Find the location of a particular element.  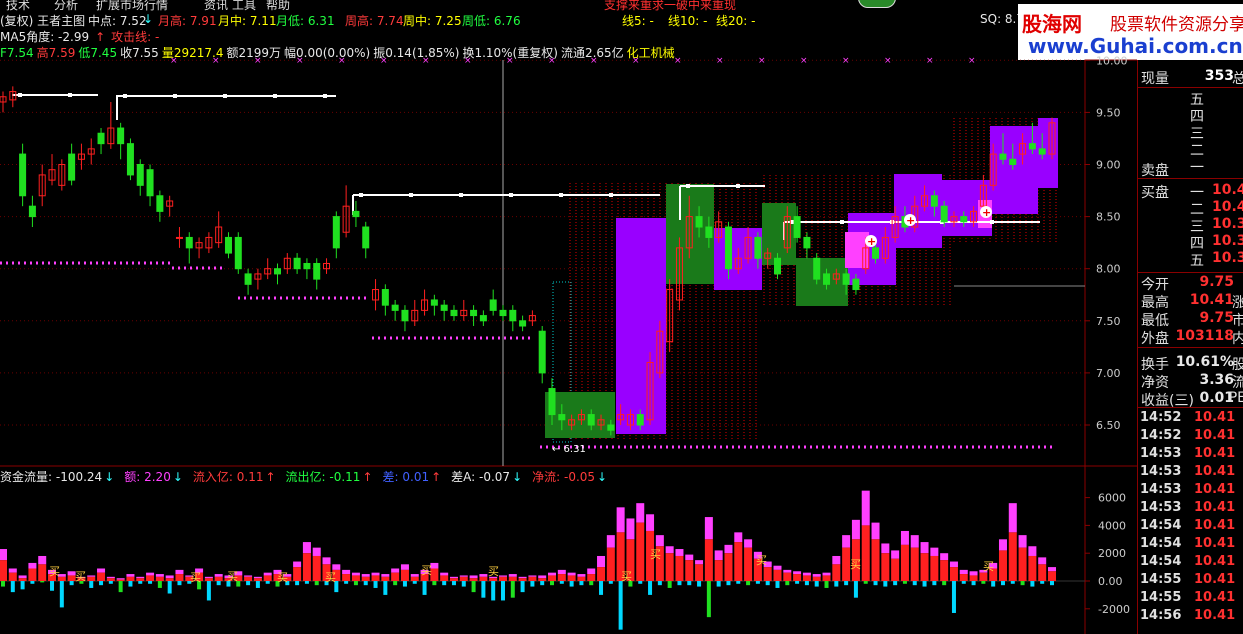

tick-time: 14:53 is located at coordinates (1161, 471).